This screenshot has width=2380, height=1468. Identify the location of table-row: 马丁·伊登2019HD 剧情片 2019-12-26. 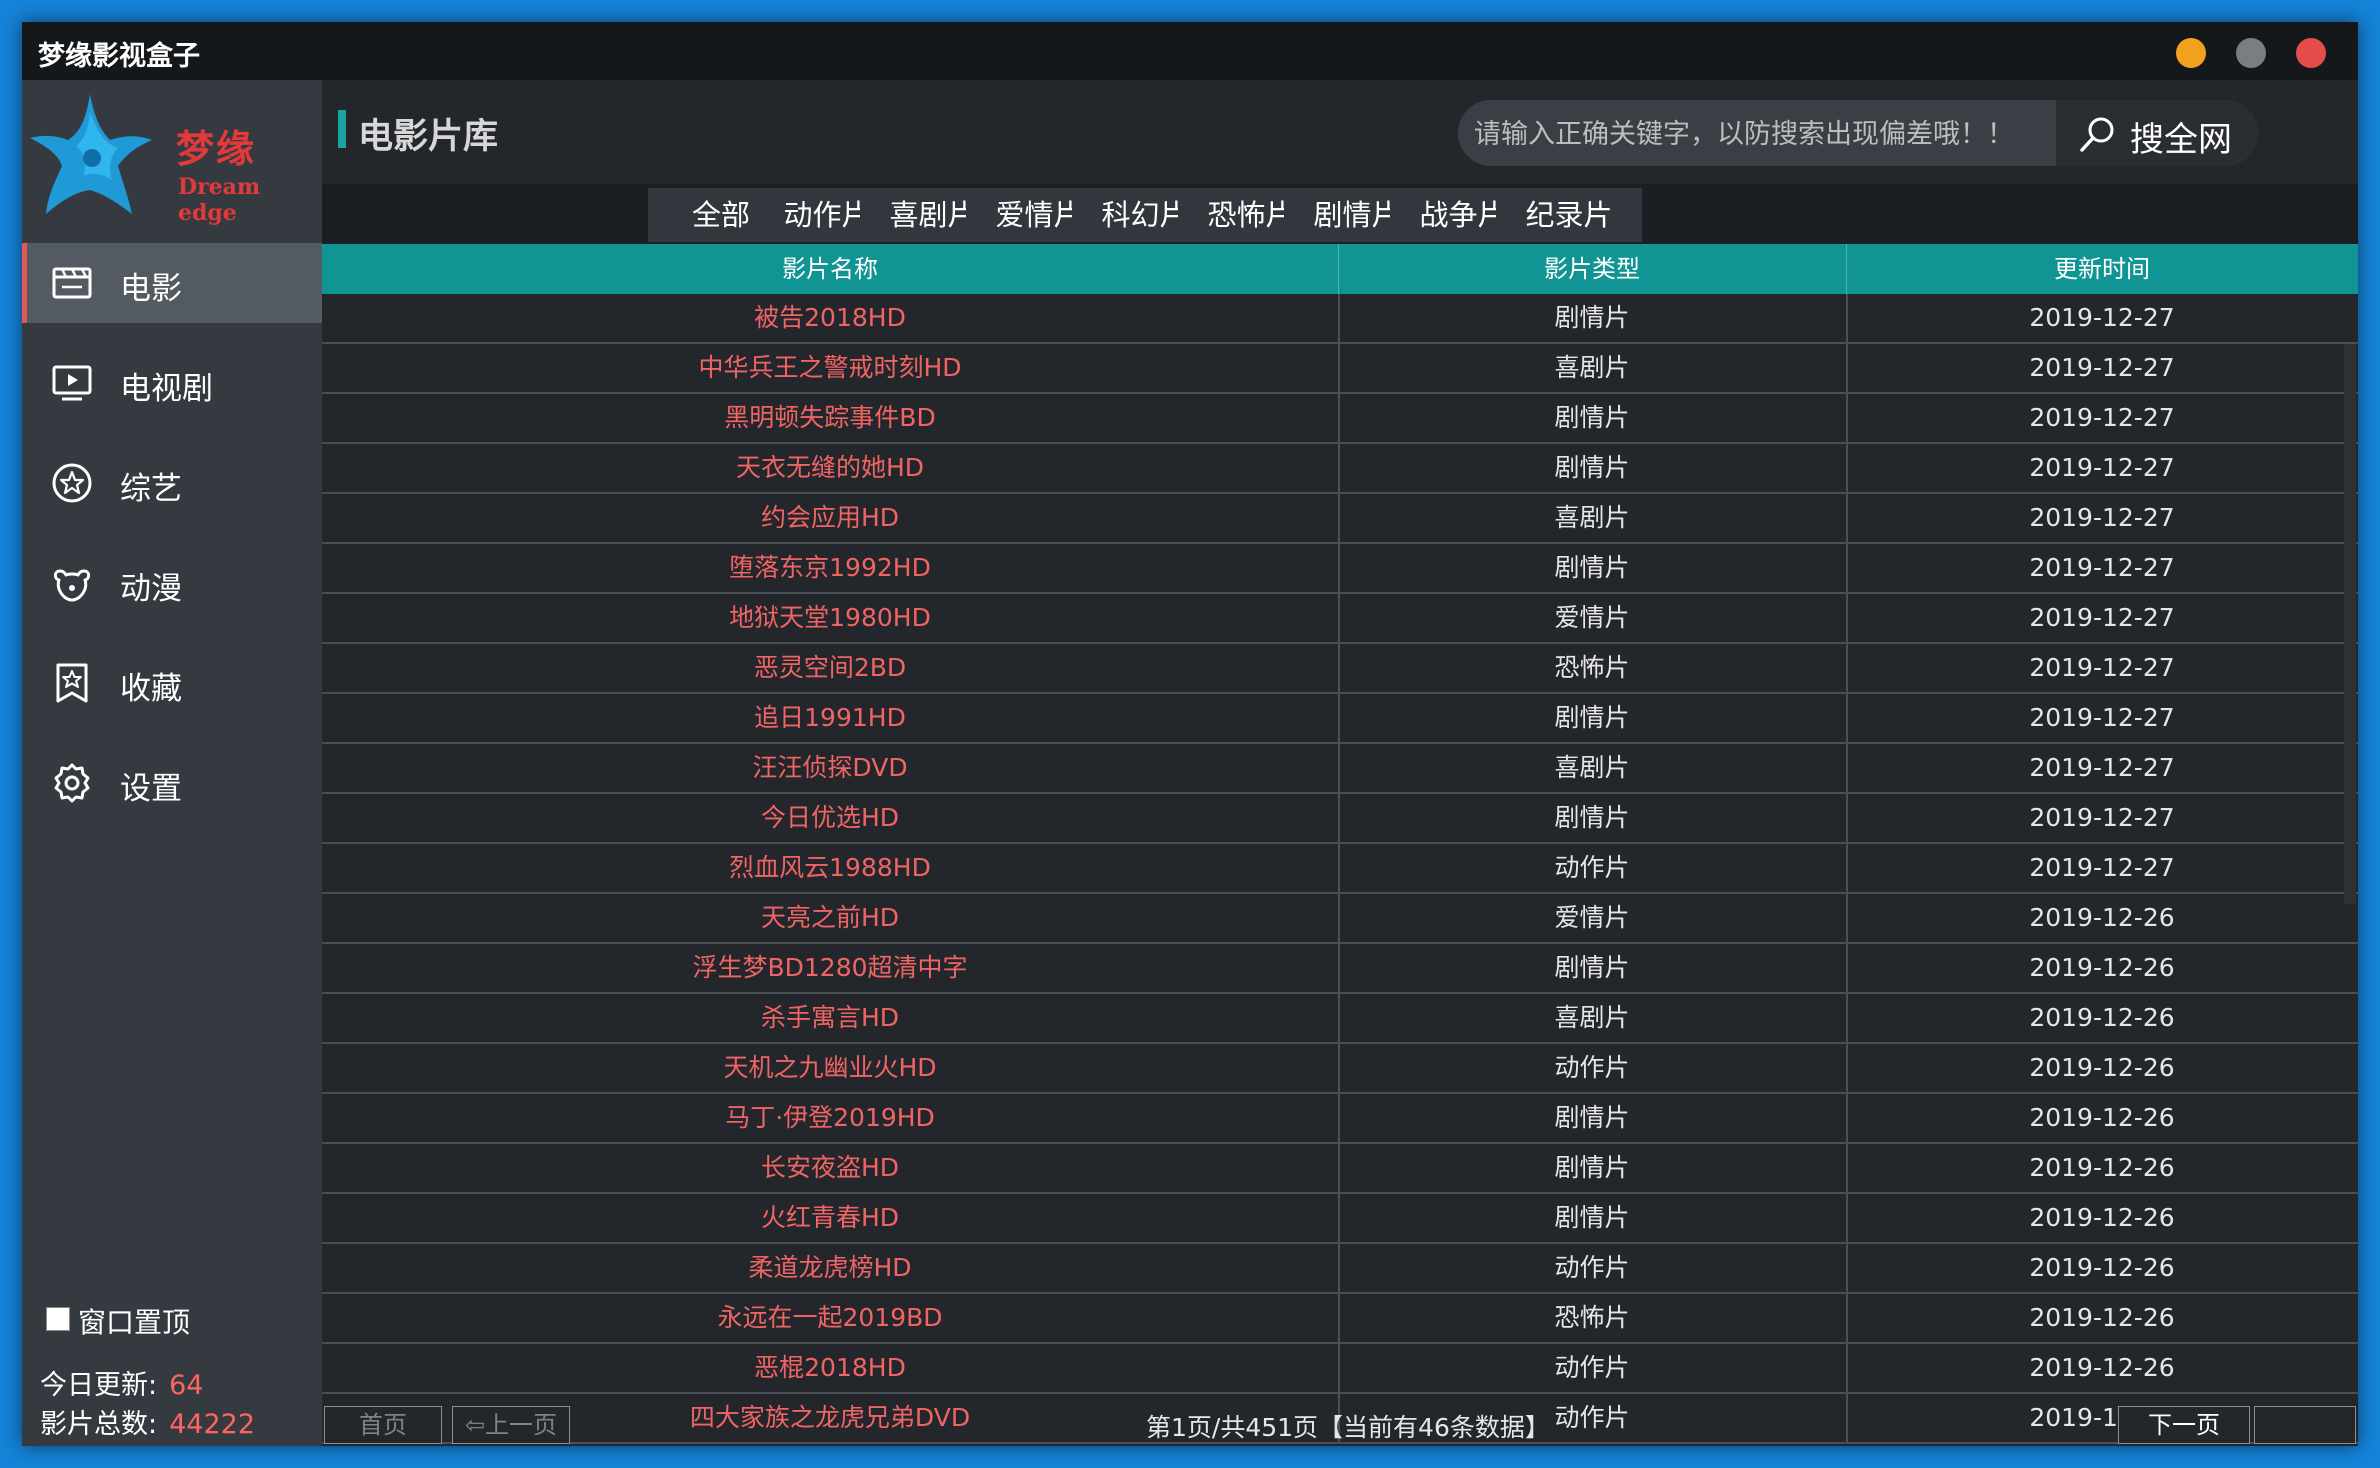
(1340, 1119).